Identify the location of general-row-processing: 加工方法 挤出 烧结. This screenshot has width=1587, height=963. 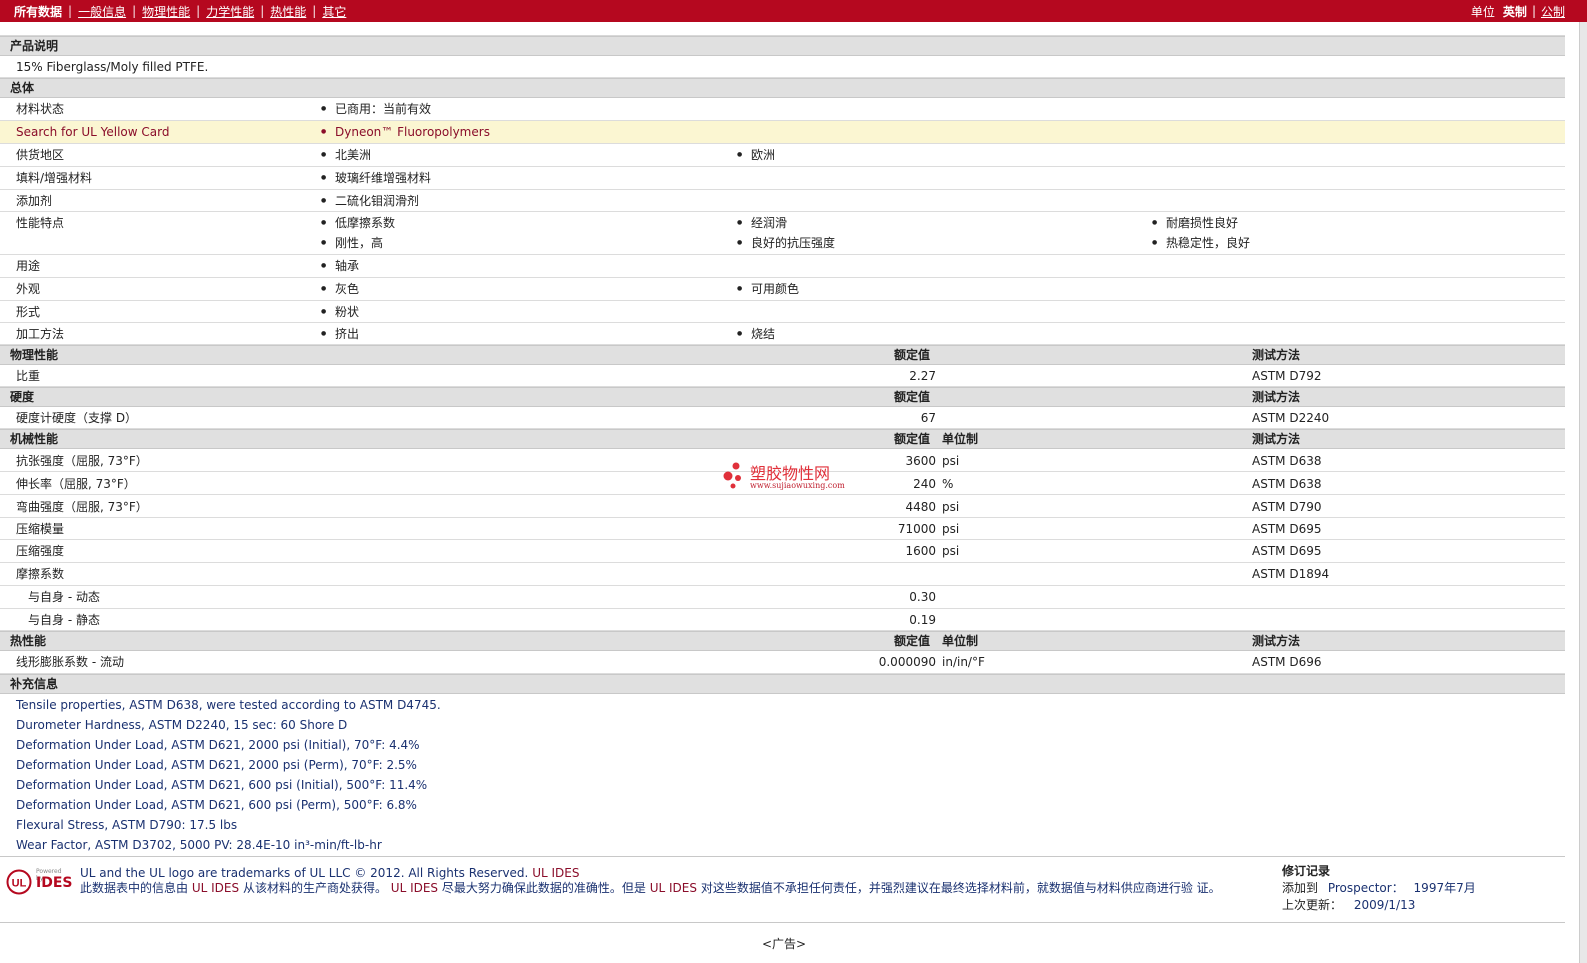
(782, 334).